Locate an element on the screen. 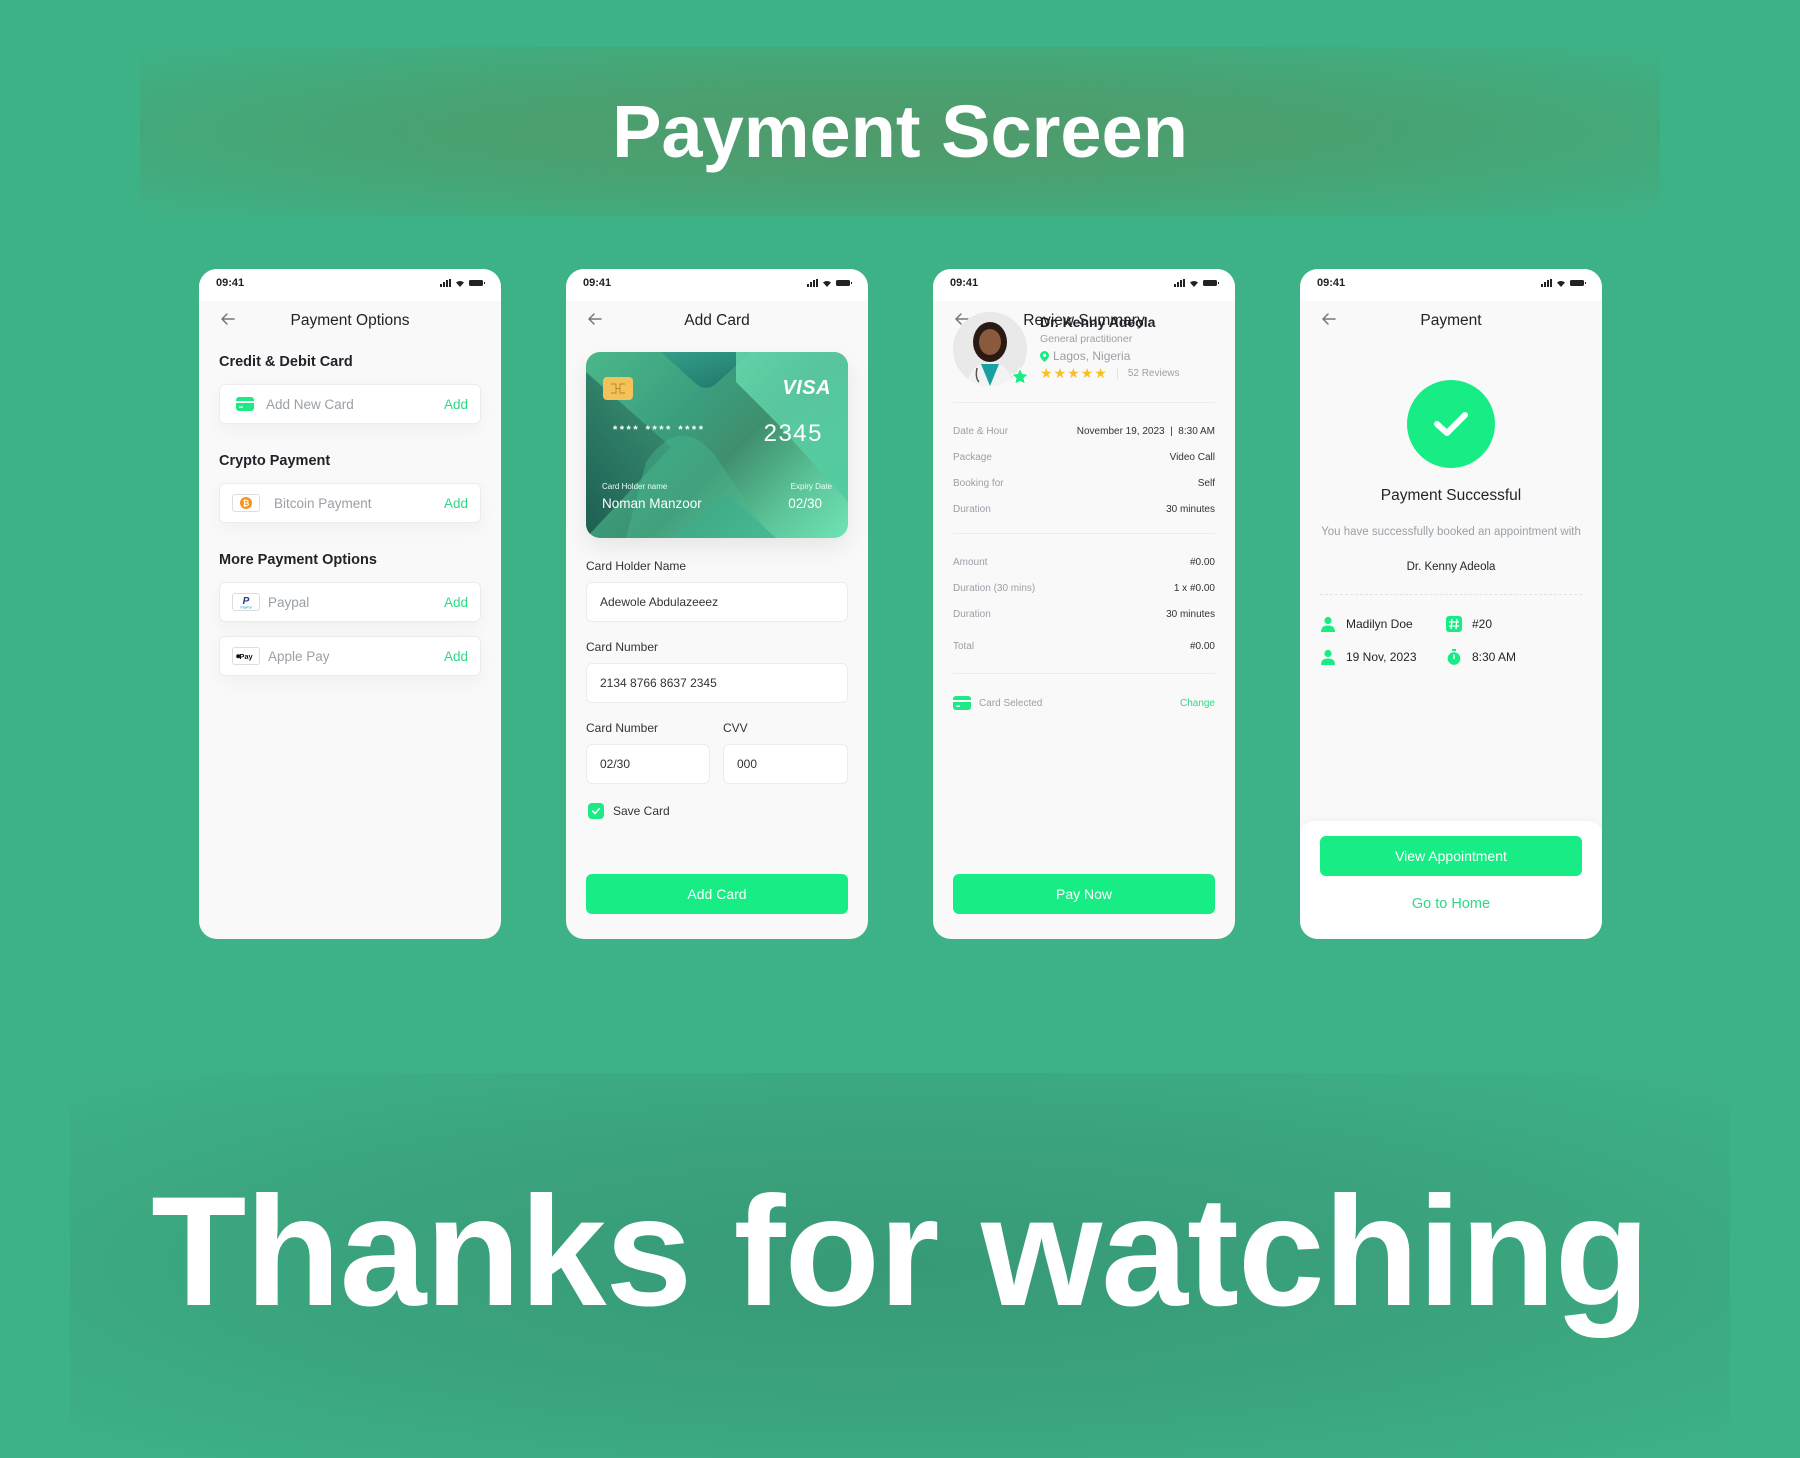 The height and width of the screenshot is (1458, 1800). option-apple-pay: Pay Apple Pay Add is located at coordinates (350, 656).